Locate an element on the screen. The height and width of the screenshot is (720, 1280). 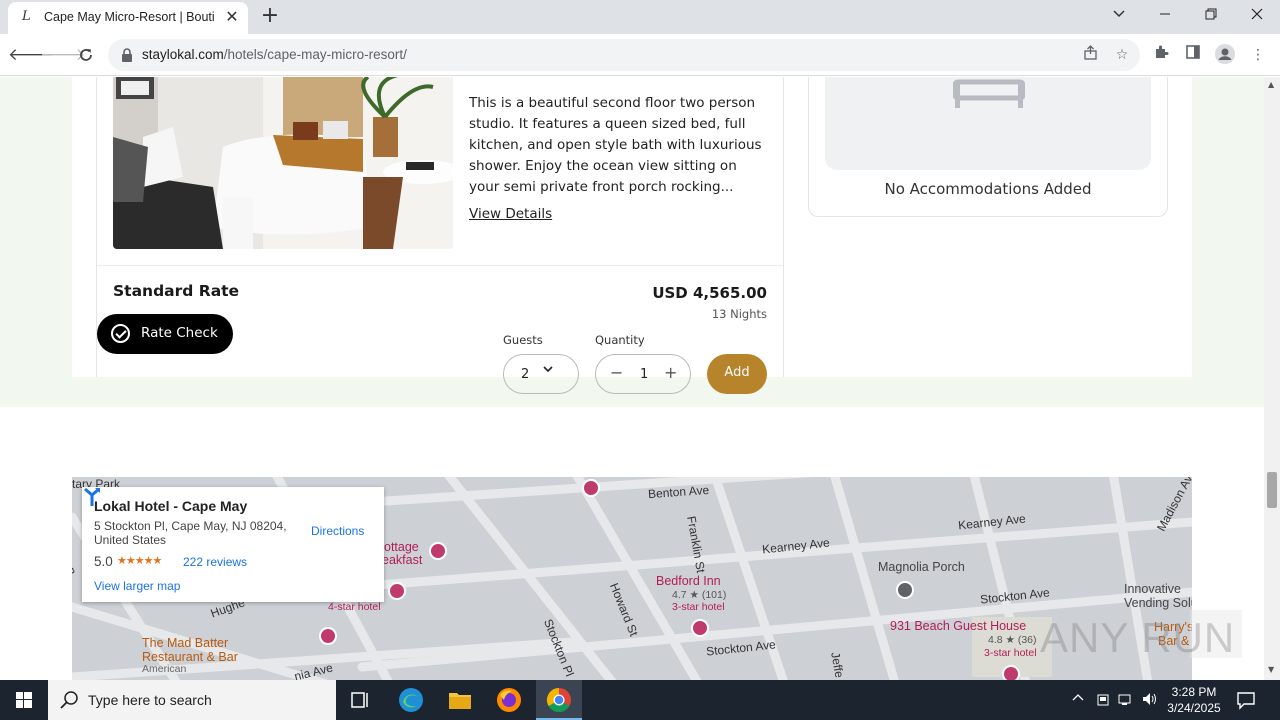
poi-name: Magnolia Porch is located at coordinates (921, 567).